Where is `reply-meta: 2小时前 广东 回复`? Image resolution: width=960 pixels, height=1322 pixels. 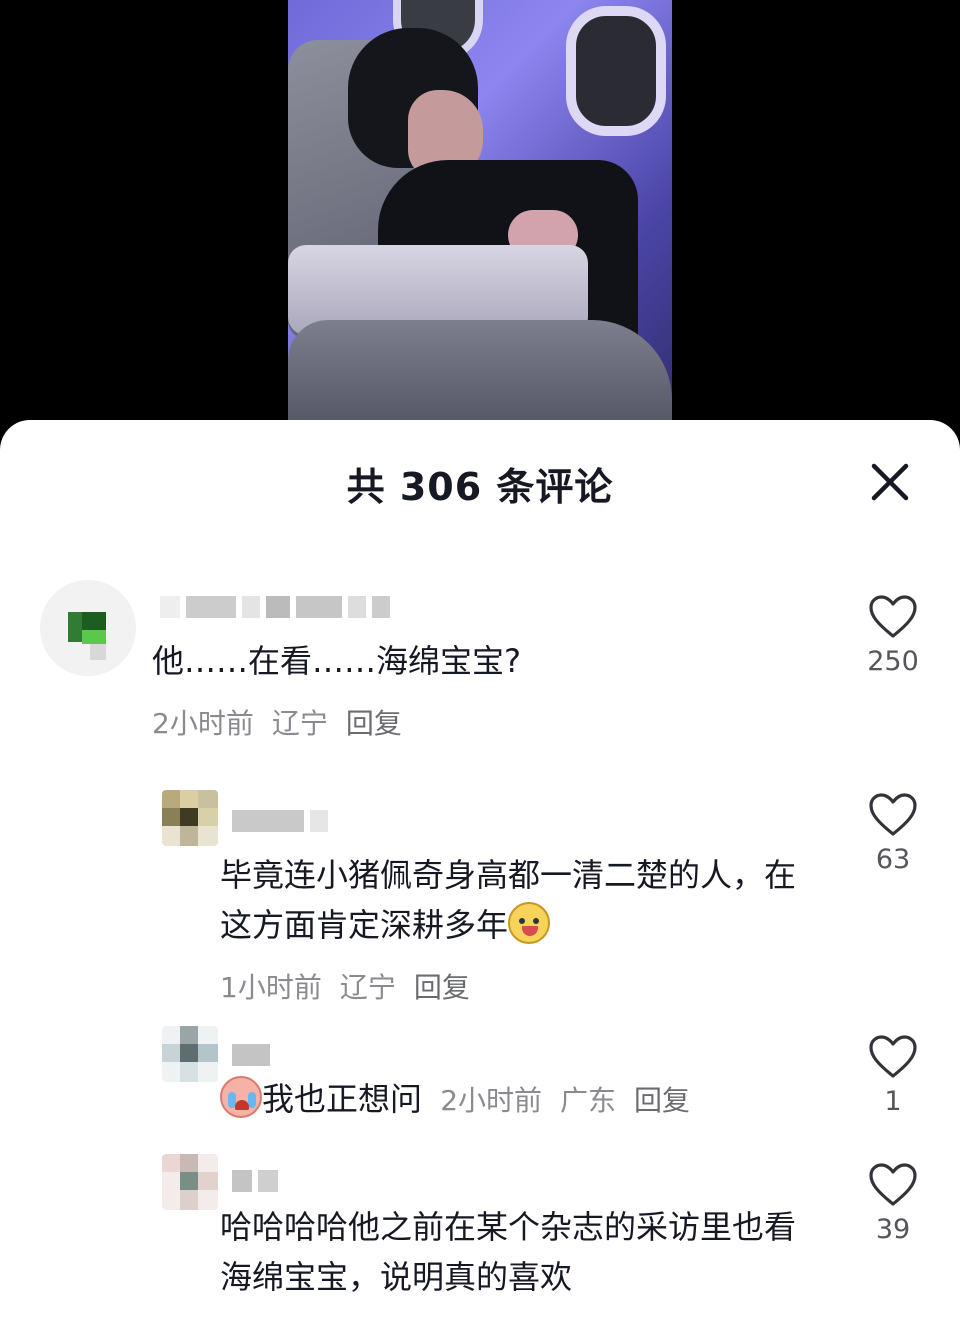 reply-meta: 2小时前 广东 回复 is located at coordinates (565, 1101).